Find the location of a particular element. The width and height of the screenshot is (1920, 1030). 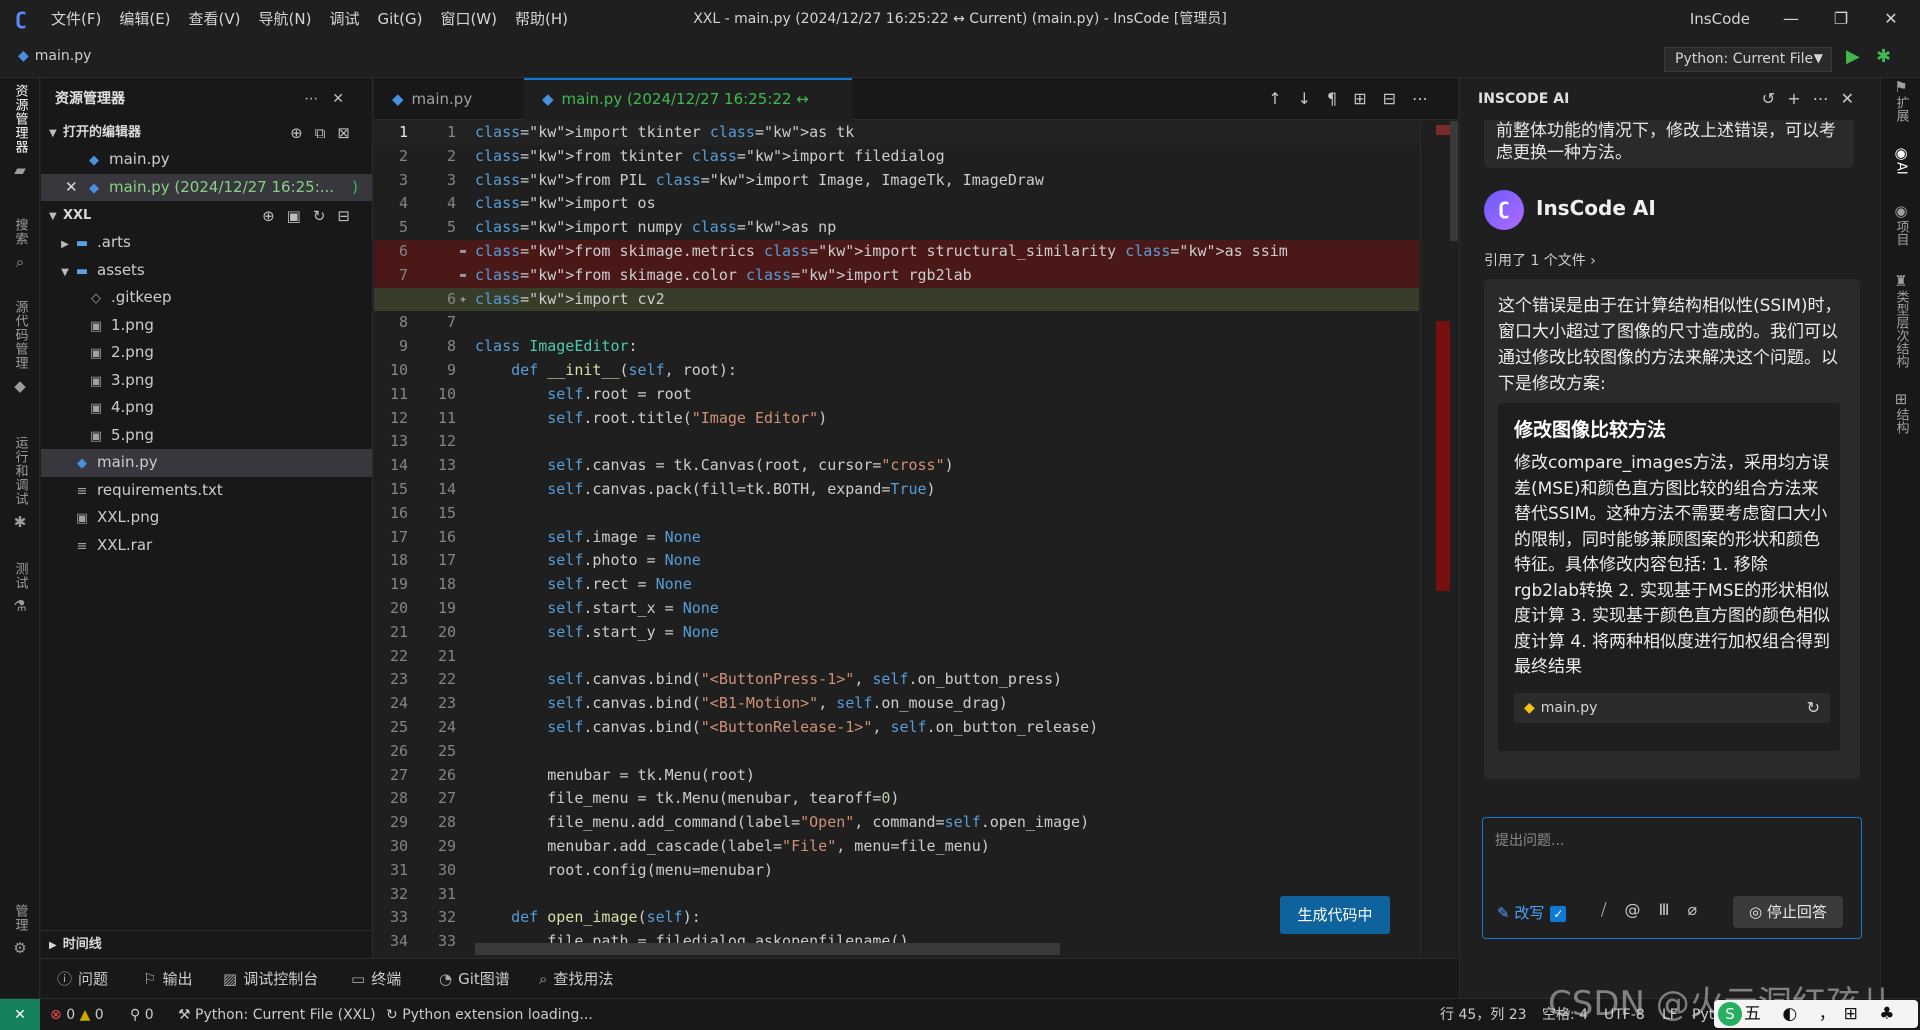

activity-search: 搜索 ⌕ is located at coordinates (20, 244).